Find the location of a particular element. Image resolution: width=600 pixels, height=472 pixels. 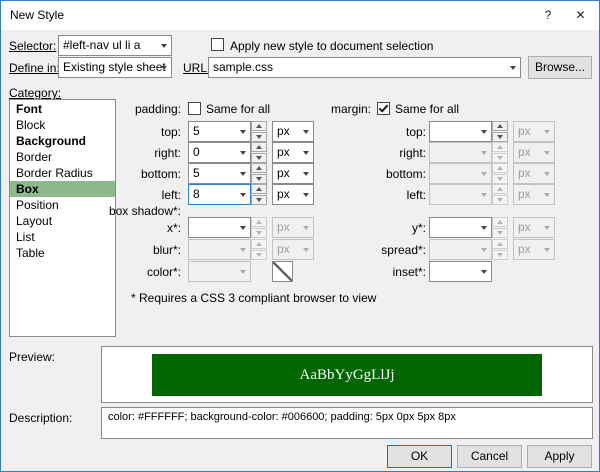

padding-right-value-combo: 0 is located at coordinates (219, 152).